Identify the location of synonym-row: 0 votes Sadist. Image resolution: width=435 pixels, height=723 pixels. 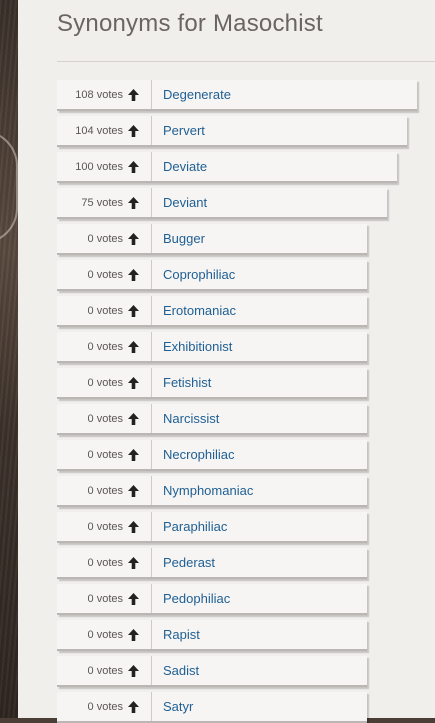
(212, 671).